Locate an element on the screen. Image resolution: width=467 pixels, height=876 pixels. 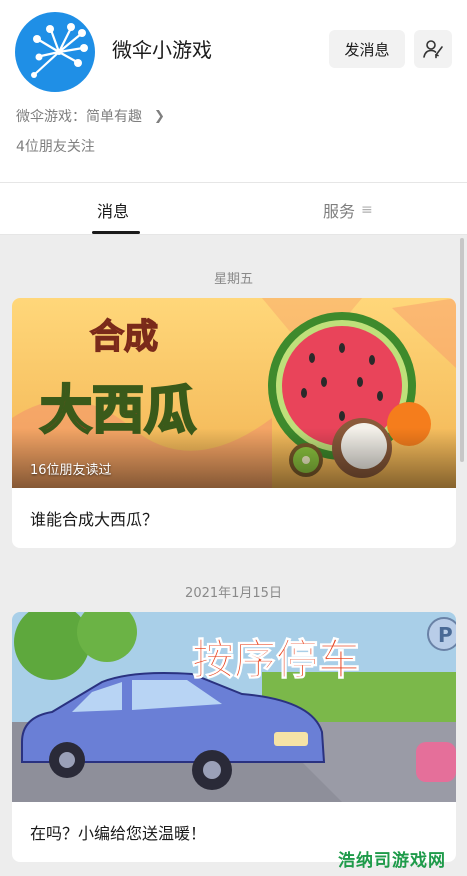
tab-services: 服务 ≡ is located at coordinates (348, 210).